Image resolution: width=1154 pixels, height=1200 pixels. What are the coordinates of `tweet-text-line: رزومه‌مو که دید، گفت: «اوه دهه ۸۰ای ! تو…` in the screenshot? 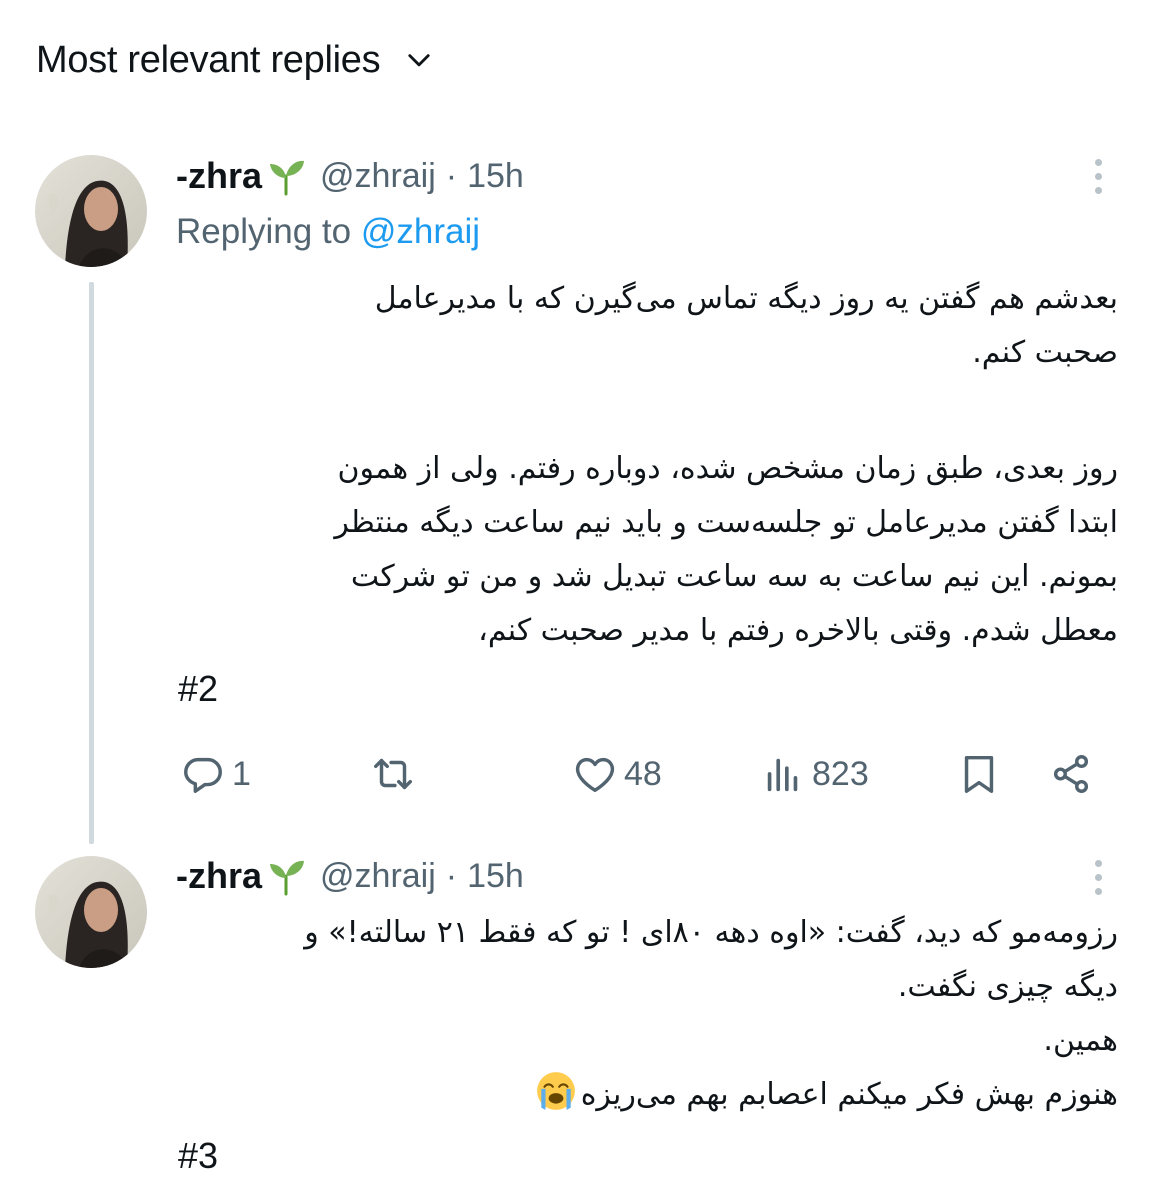 It's located at (711, 932).